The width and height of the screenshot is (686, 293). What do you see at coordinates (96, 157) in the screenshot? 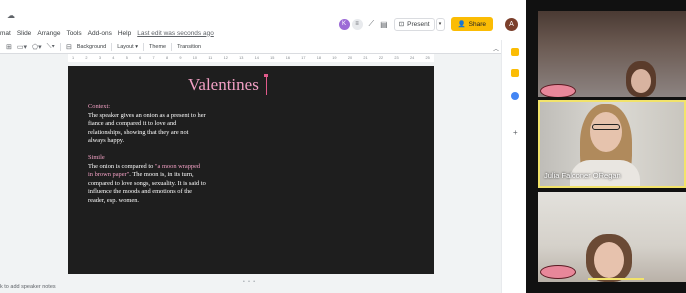
I see `simile-heading: Simile` at bounding box center [96, 157].